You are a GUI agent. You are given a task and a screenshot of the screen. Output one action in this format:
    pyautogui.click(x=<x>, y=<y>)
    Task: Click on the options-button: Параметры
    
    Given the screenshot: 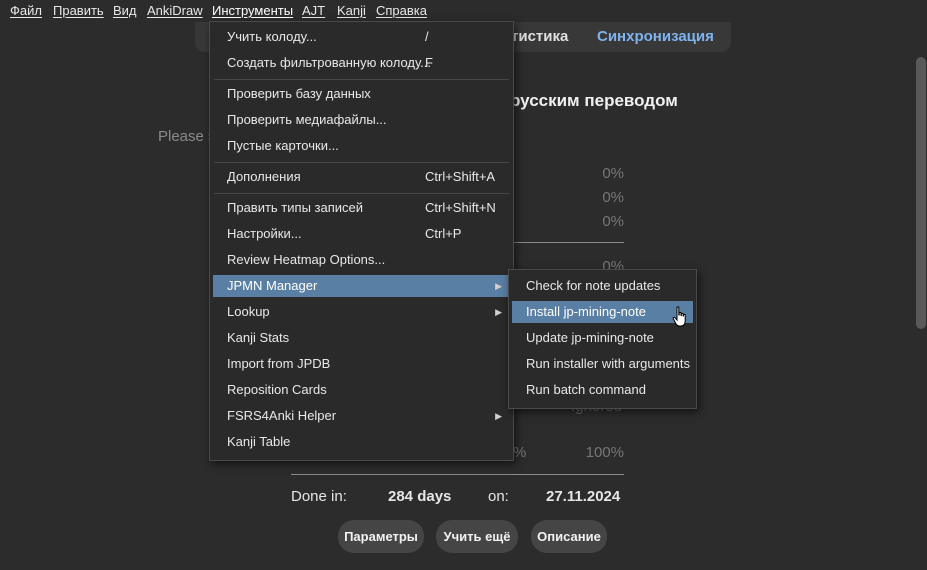 What is the action you would take?
    pyautogui.click(x=381, y=536)
    